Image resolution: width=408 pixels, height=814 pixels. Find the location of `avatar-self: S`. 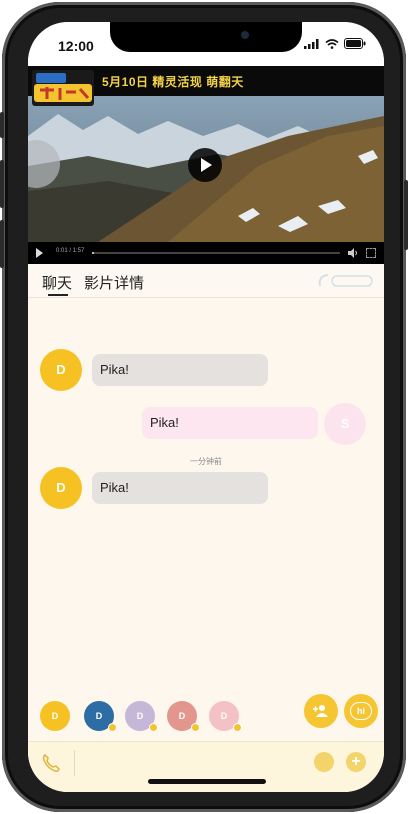

avatar-self: S is located at coordinates (345, 424).